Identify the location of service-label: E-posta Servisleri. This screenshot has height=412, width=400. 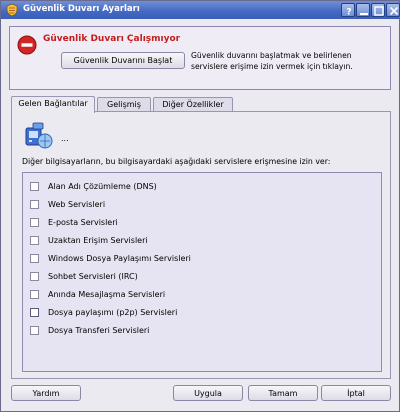
(83, 222).